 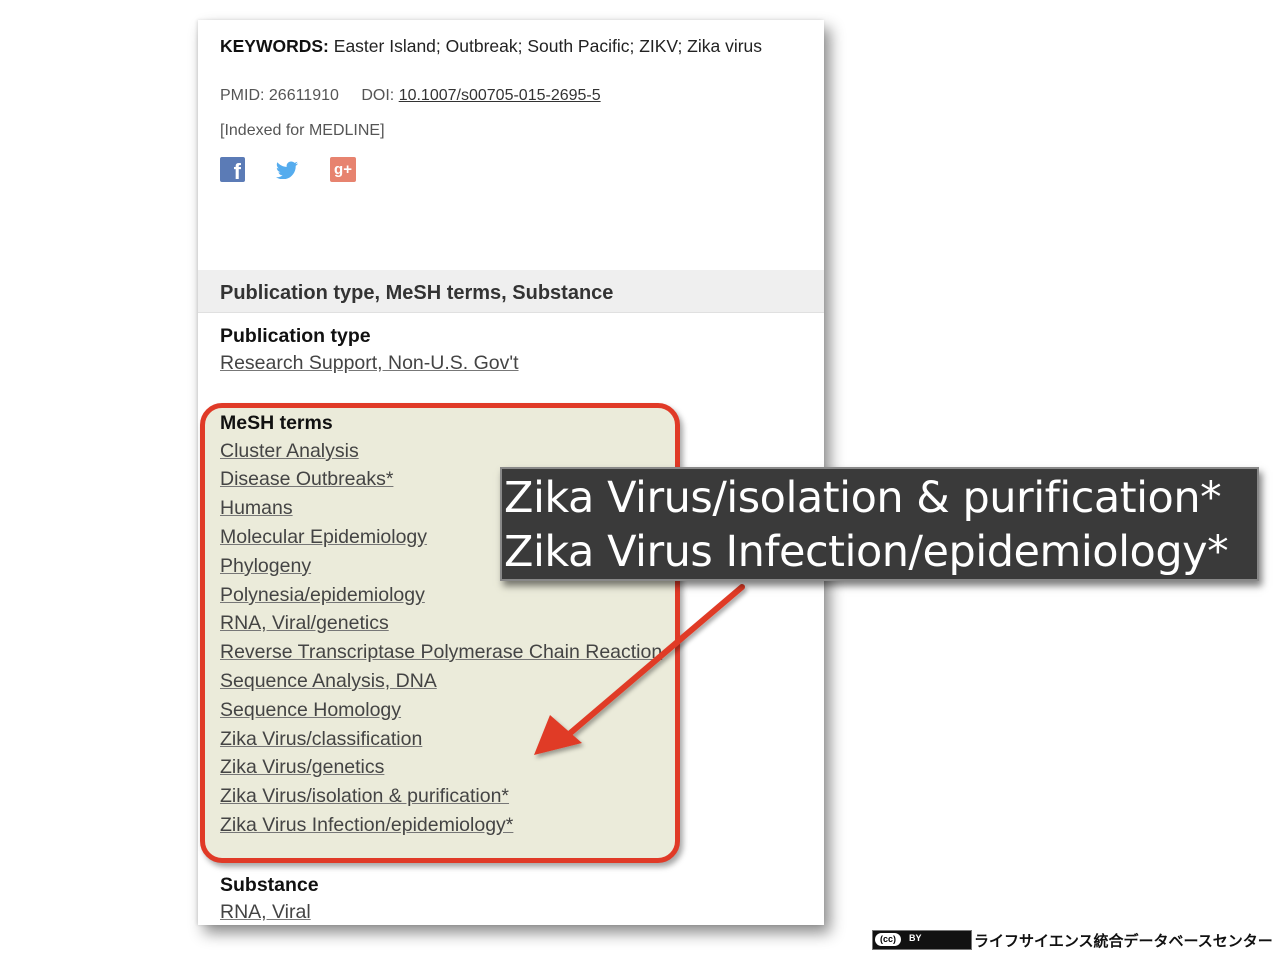 What do you see at coordinates (265, 912) in the screenshot?
I see `substance-link: RNA, Viral` at bounding box center [265, 912].